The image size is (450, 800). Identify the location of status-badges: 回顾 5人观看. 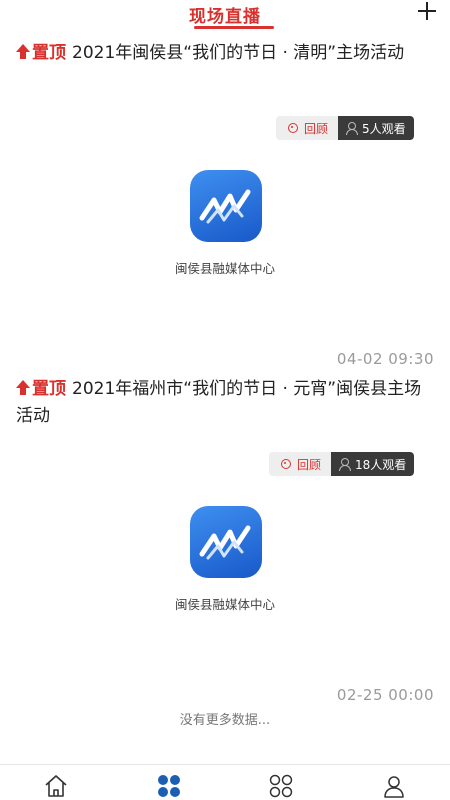
(345, 128).